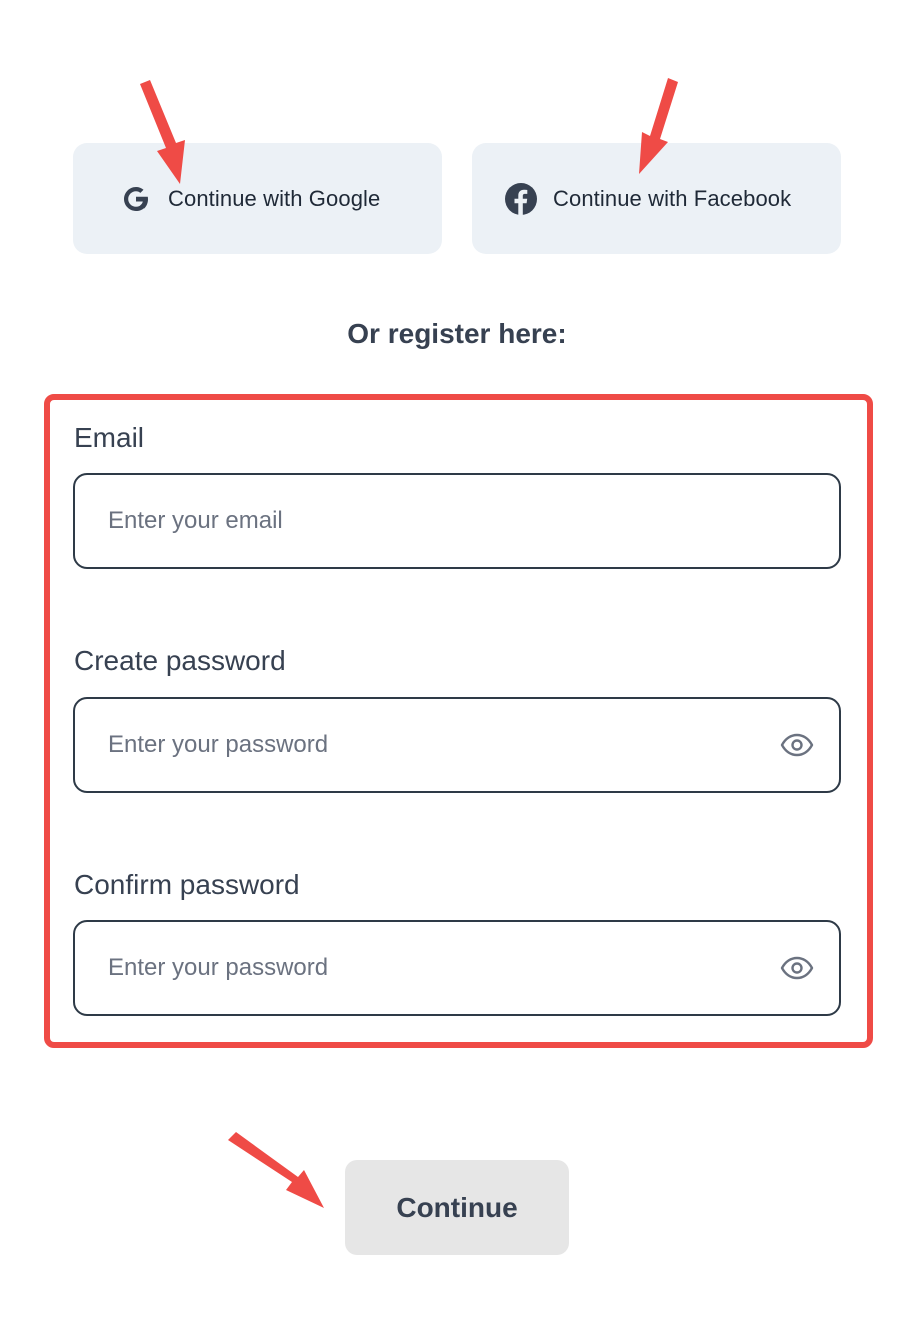 This screenshot has height=1322, width=922. I want to click on confirm-password-field-box, so click(457, 968).